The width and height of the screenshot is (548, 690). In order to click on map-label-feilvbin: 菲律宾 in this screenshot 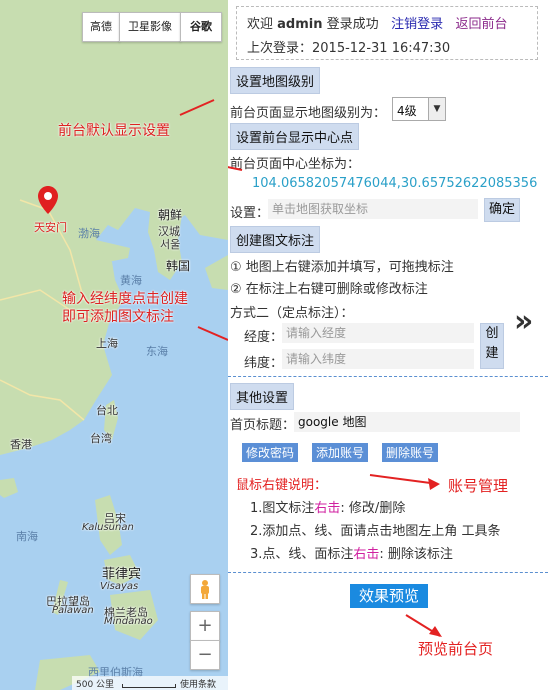, I will do `click(122, 574)`.